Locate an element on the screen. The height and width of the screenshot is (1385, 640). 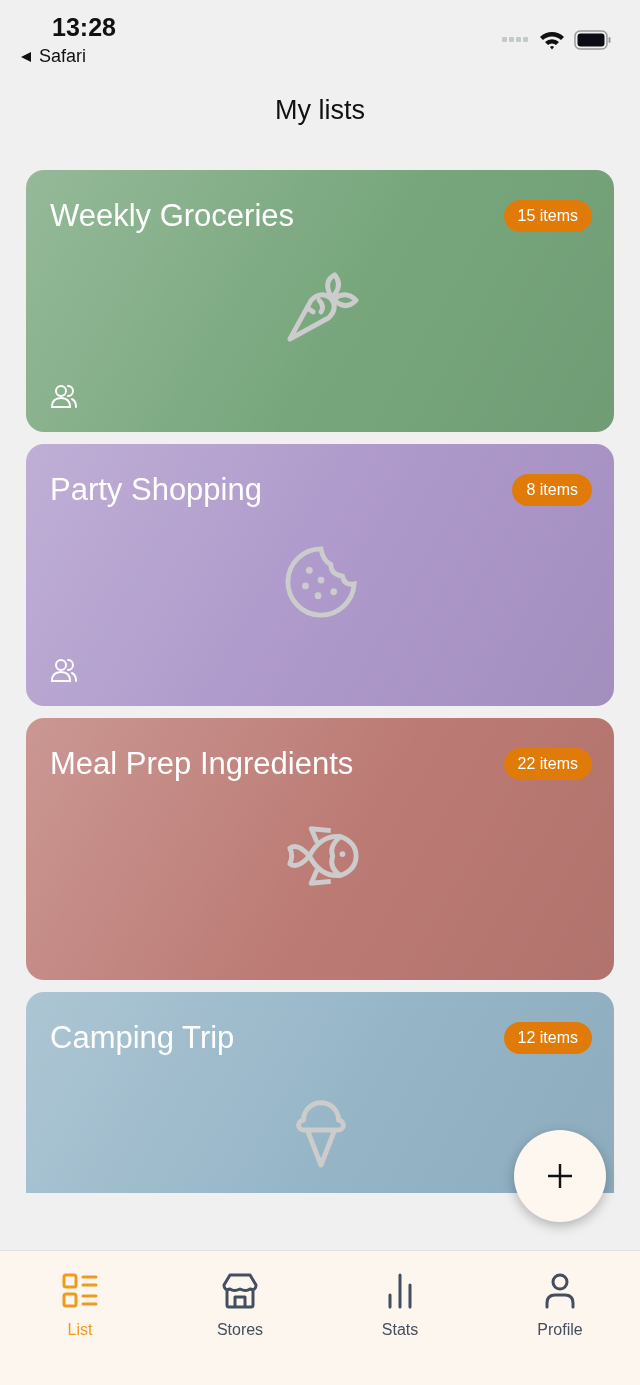
nav-tab: Profile is located at coordinates (560, 1329).